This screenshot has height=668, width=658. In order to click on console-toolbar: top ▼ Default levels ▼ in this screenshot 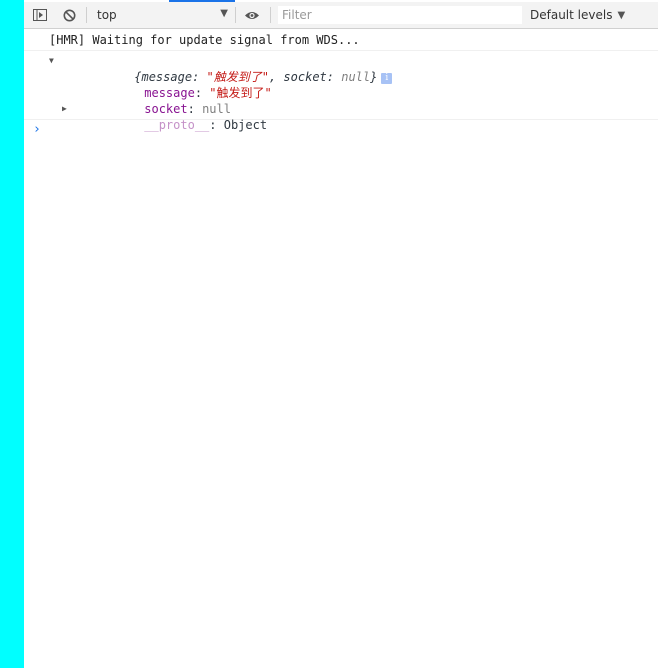, I will do `click(341, 15)`.